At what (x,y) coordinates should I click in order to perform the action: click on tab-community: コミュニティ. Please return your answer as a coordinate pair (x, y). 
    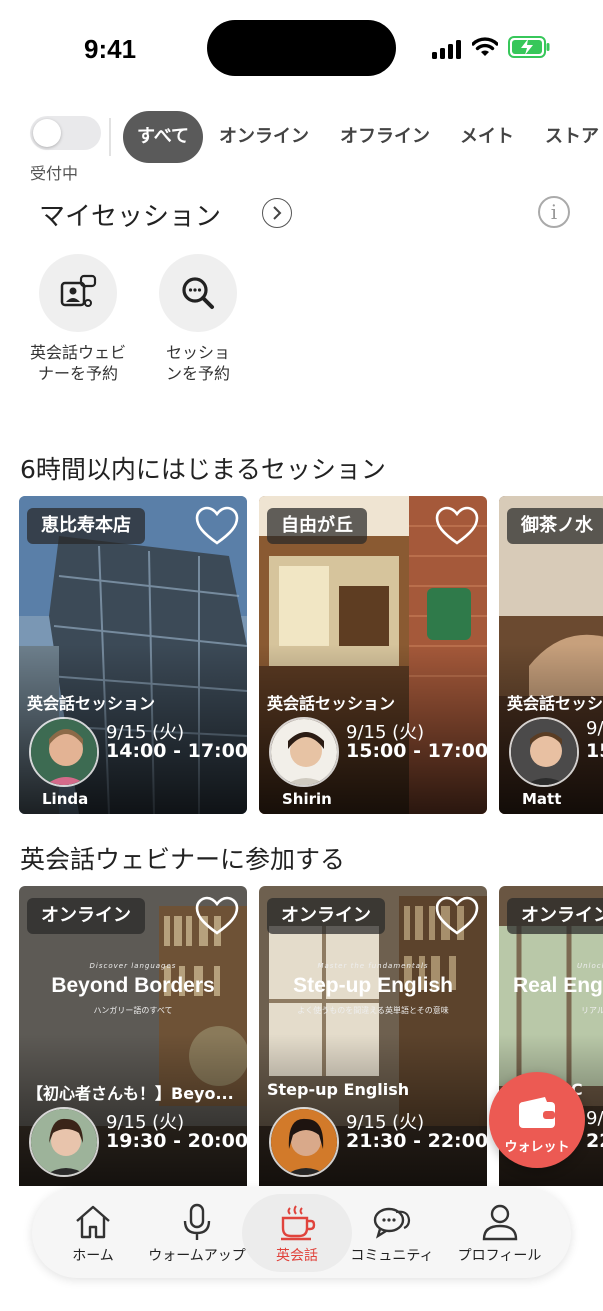
    Looking at the image, I should click on (392, 1233).